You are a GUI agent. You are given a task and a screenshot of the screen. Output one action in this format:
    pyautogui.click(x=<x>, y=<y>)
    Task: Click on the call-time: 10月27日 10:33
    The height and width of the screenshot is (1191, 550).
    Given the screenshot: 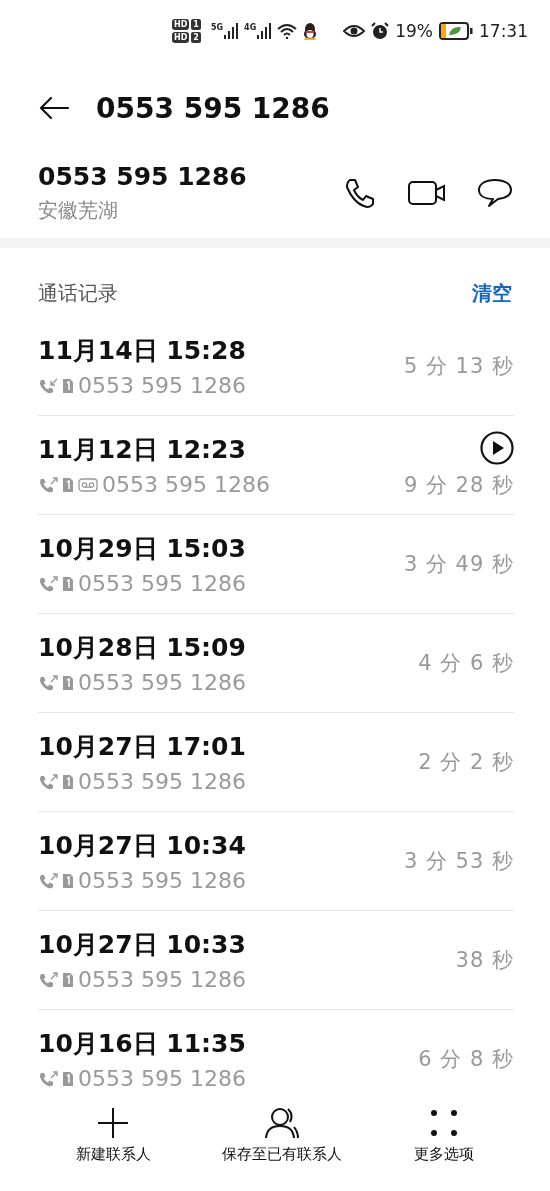 What is the action you would take?
    pyautogui.click(x=142, y=945)
    